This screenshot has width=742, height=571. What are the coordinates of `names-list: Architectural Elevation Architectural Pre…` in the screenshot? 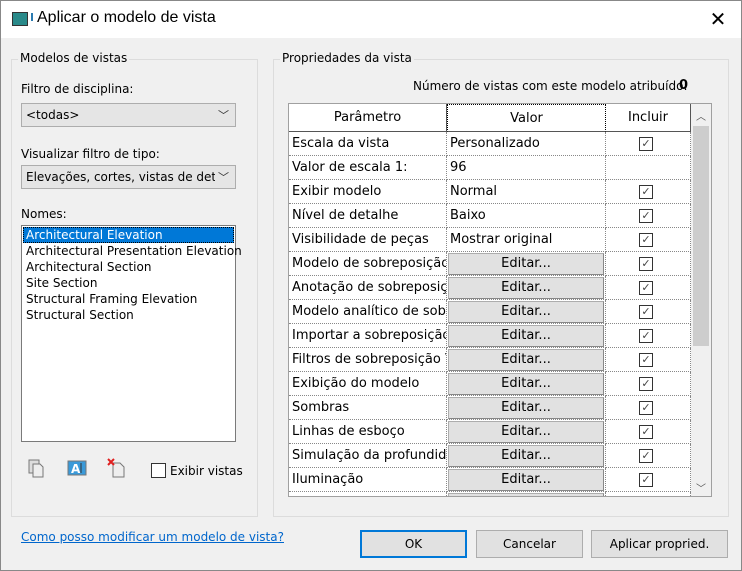 It's located at (131, 333).